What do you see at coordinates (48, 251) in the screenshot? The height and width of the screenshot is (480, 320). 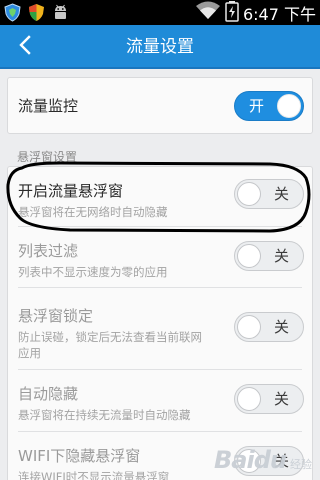 I see `item-title: 列表过滤` at bounding box center [48, 251].